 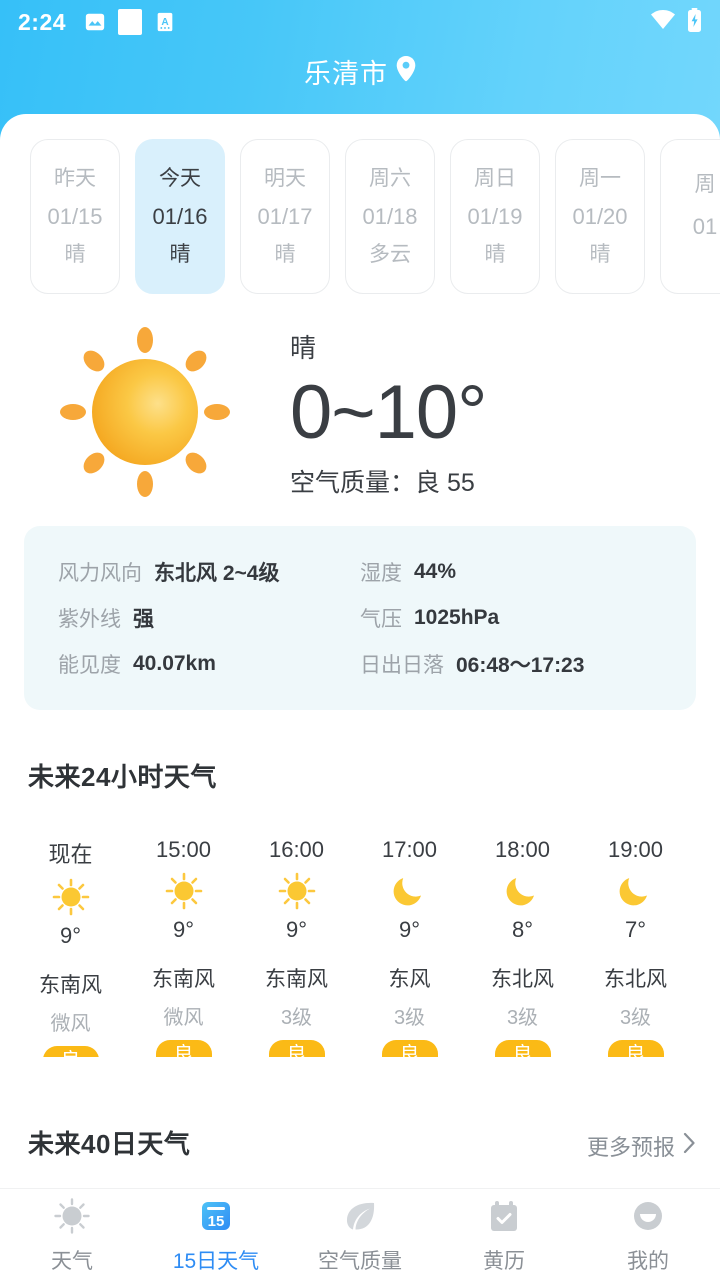 What do you see at coordinates (217, 573) in the screenshot?
I see `detail-value: 东北风 2~4级` at bounding box center [217, 573].